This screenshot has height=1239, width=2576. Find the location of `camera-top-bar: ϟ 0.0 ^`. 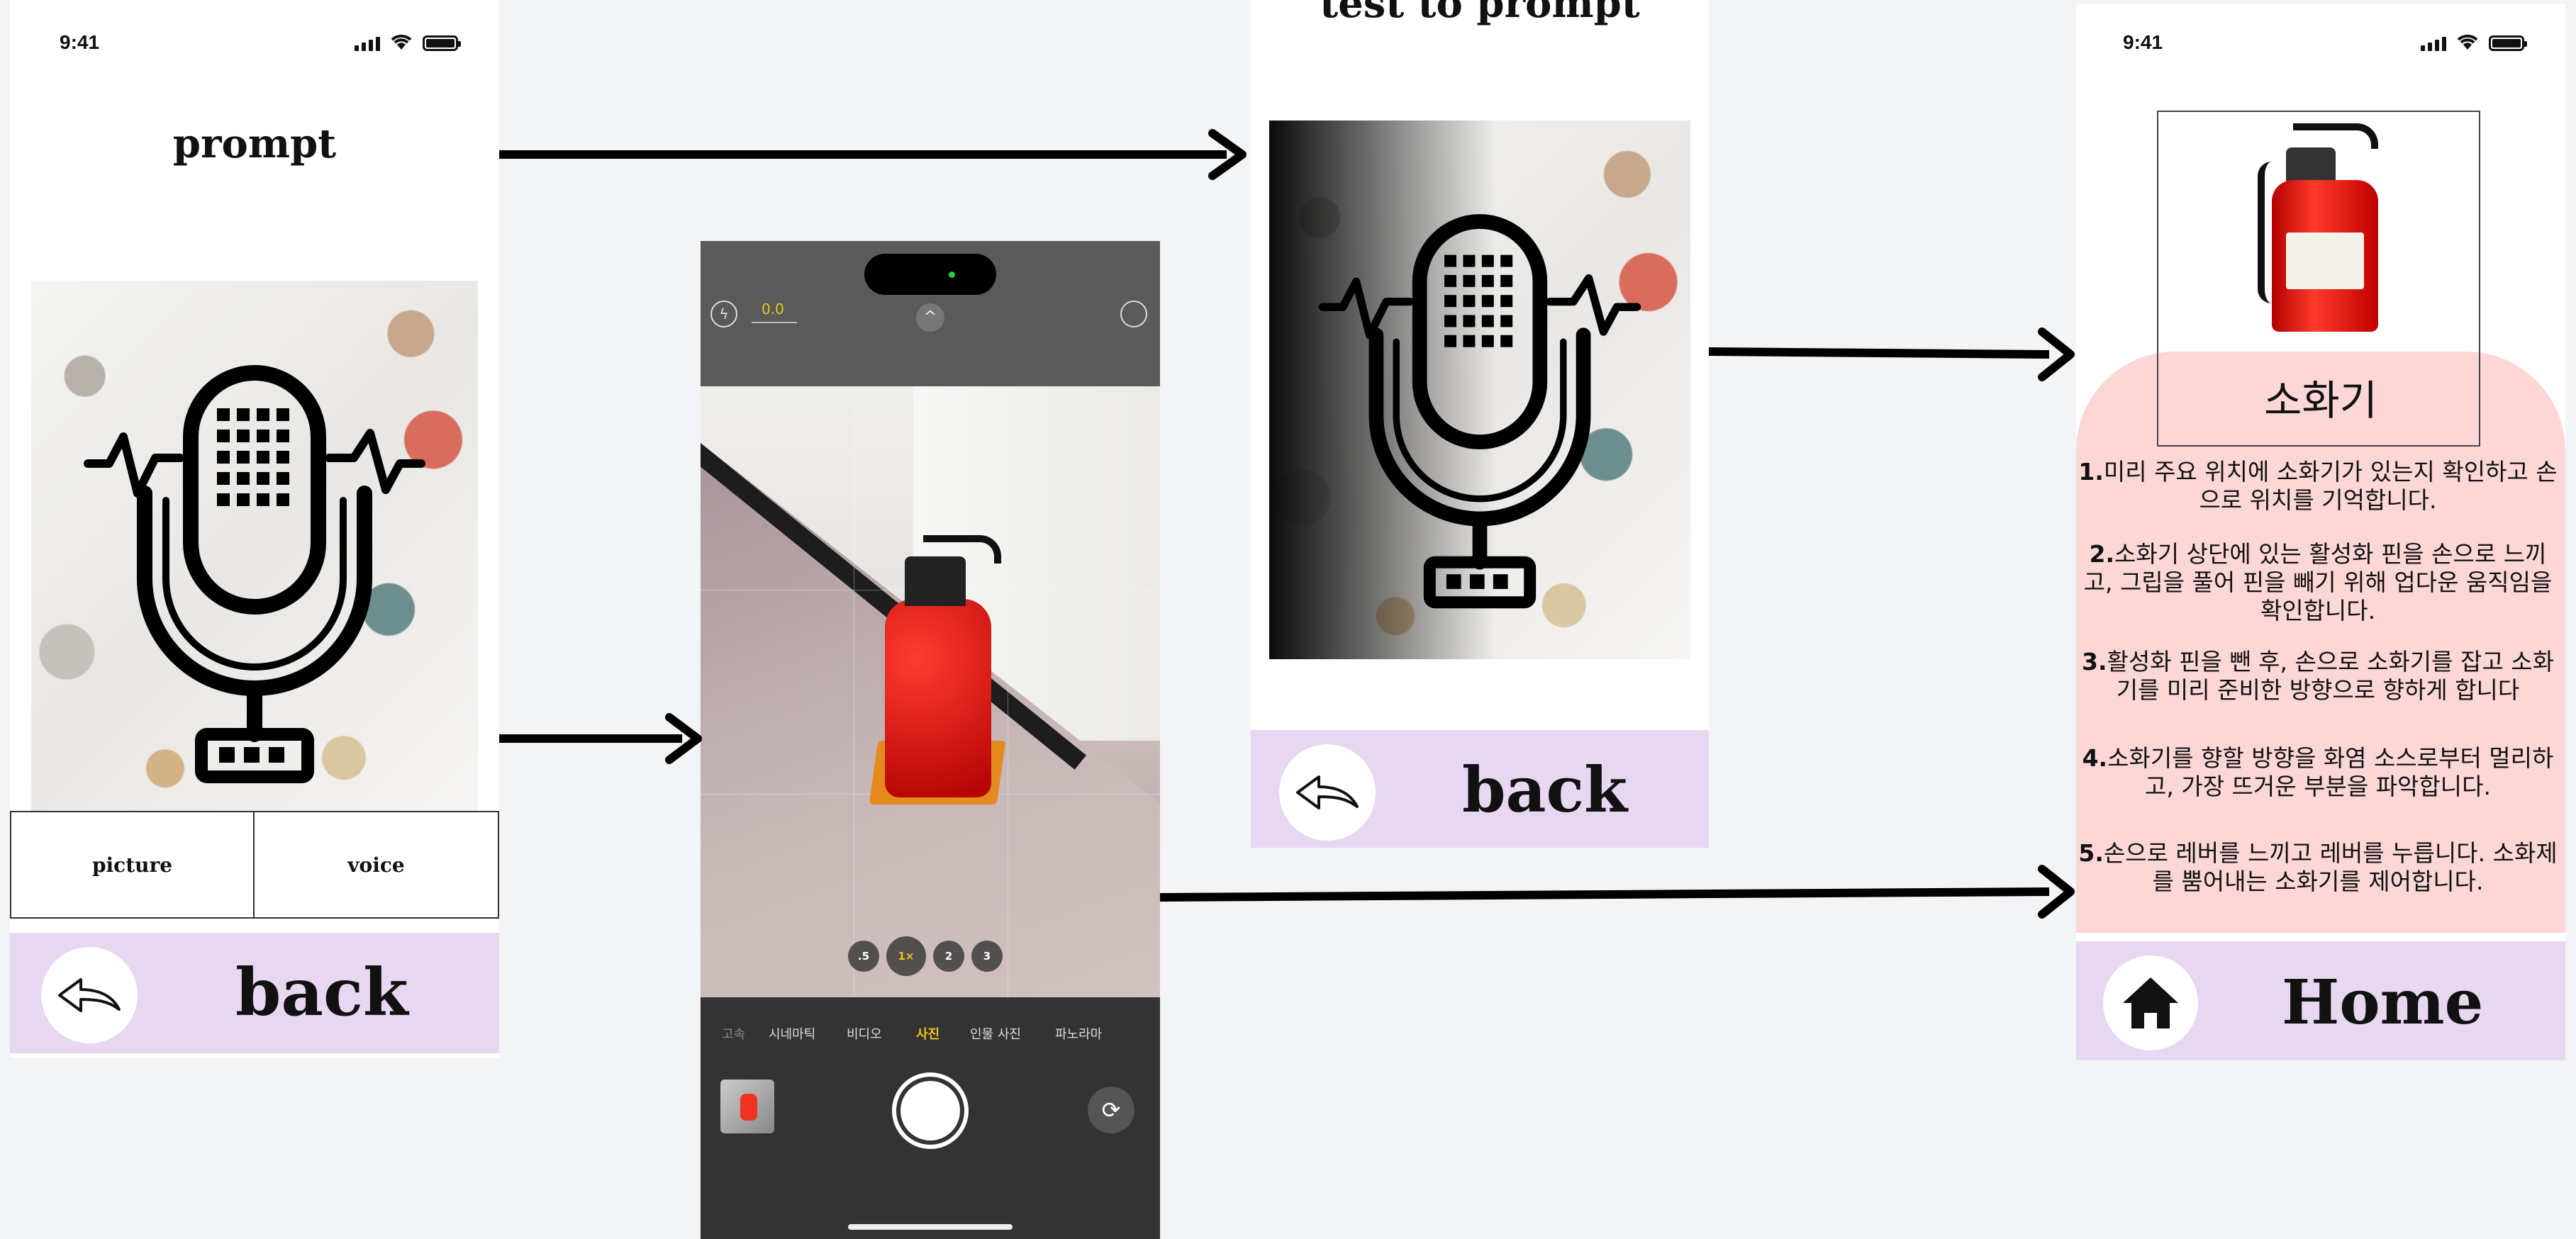

camera-top-bar: ϟ 0.0 ^ is located at coordinates (930, 313).